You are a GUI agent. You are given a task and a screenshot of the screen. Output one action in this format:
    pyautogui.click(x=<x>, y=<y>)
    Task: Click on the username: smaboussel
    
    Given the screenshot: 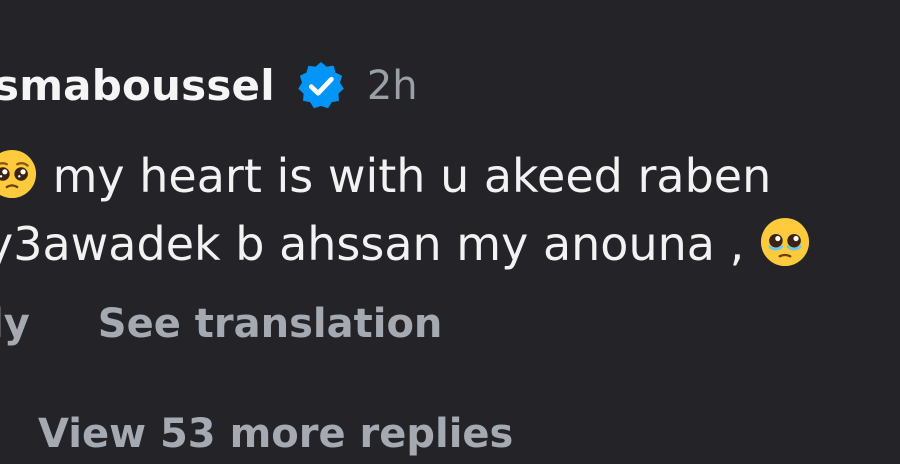 What is the action you would take?
    pyautogui.click(x=137, y=86)
    